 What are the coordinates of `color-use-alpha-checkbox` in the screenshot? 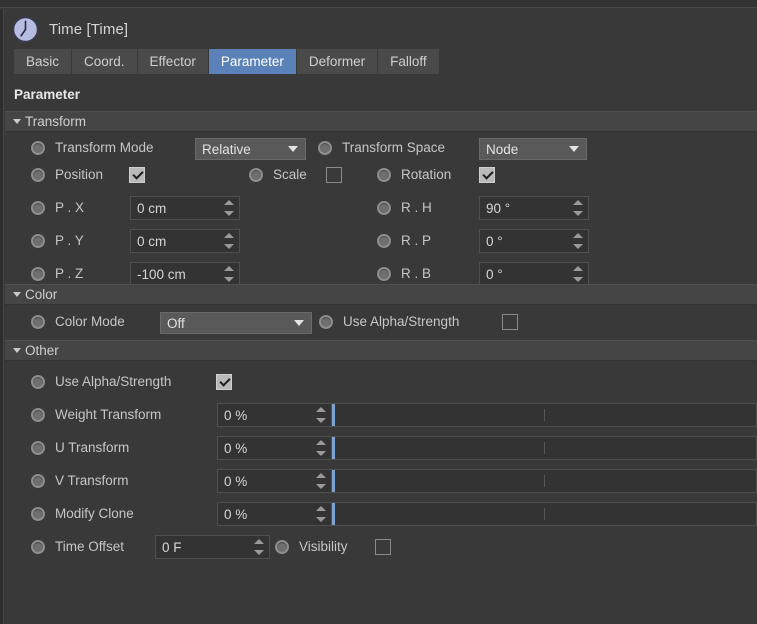 It's located at (510, 322).